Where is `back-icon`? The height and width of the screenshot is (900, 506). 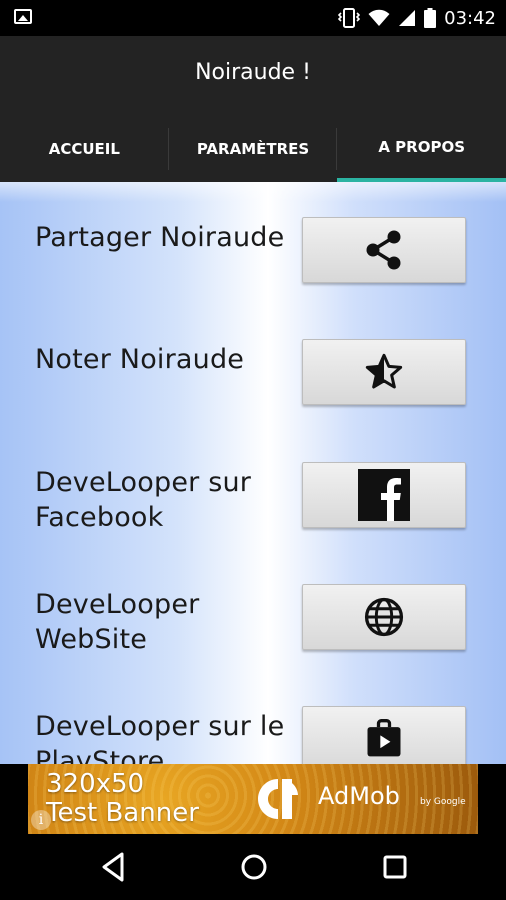 back-icon is located at coordinates (113, 867).